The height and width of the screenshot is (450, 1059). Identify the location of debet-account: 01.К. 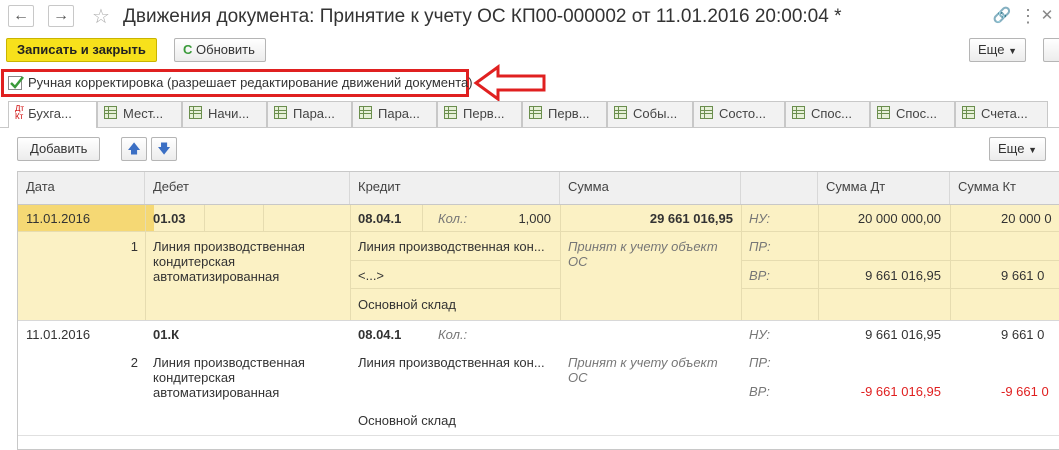
(166, 334).